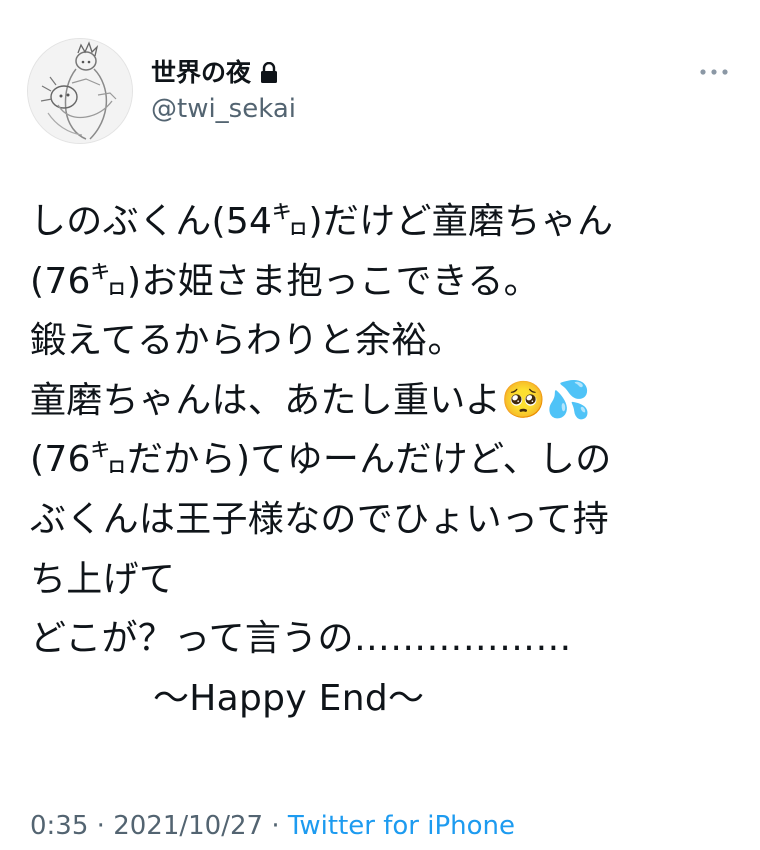 The image size is (760, 850). Describe the element at coordinates (289, 698) in the screenshot. I see `tweet-text-line: 〜Happy End〜` at that location.